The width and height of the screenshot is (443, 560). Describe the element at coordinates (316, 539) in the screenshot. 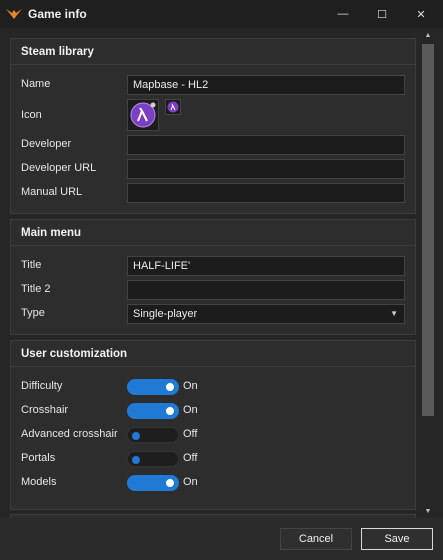

I see `cancel-button: Cancel` at that location.